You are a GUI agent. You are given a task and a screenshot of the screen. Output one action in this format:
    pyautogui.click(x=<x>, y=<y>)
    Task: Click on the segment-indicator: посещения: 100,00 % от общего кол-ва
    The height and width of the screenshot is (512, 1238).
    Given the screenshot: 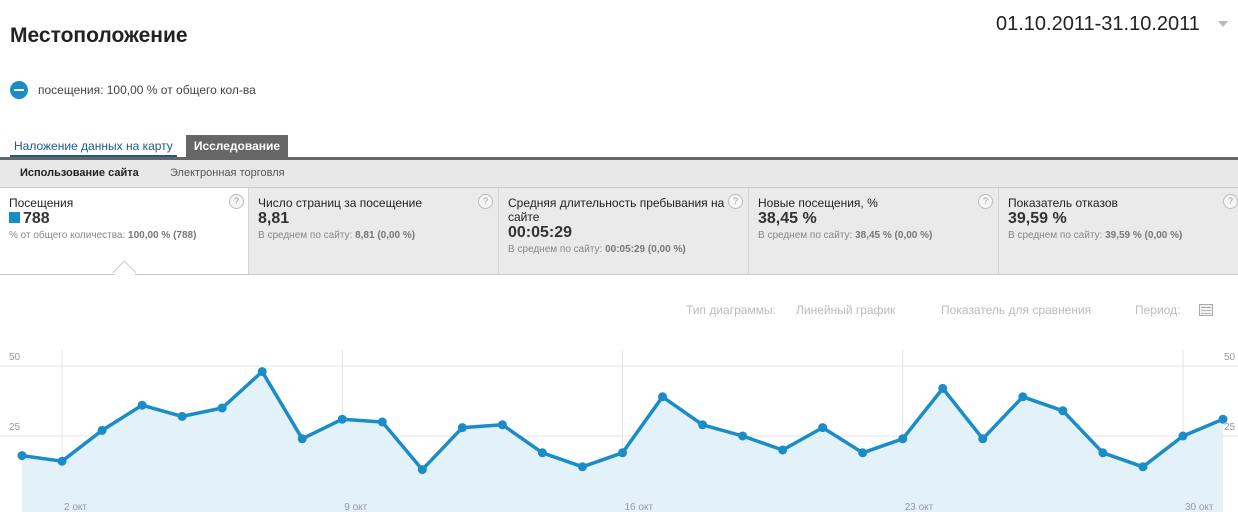 What is the action you would take?
    pyautogui.click(x=133, y=90)
    